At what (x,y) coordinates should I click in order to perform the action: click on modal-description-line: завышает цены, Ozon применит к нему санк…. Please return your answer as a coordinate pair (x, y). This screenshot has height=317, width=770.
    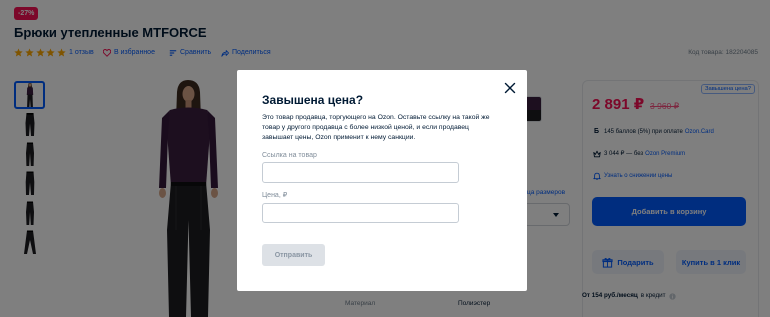
    Looking at the image, I should click on (339, 137).